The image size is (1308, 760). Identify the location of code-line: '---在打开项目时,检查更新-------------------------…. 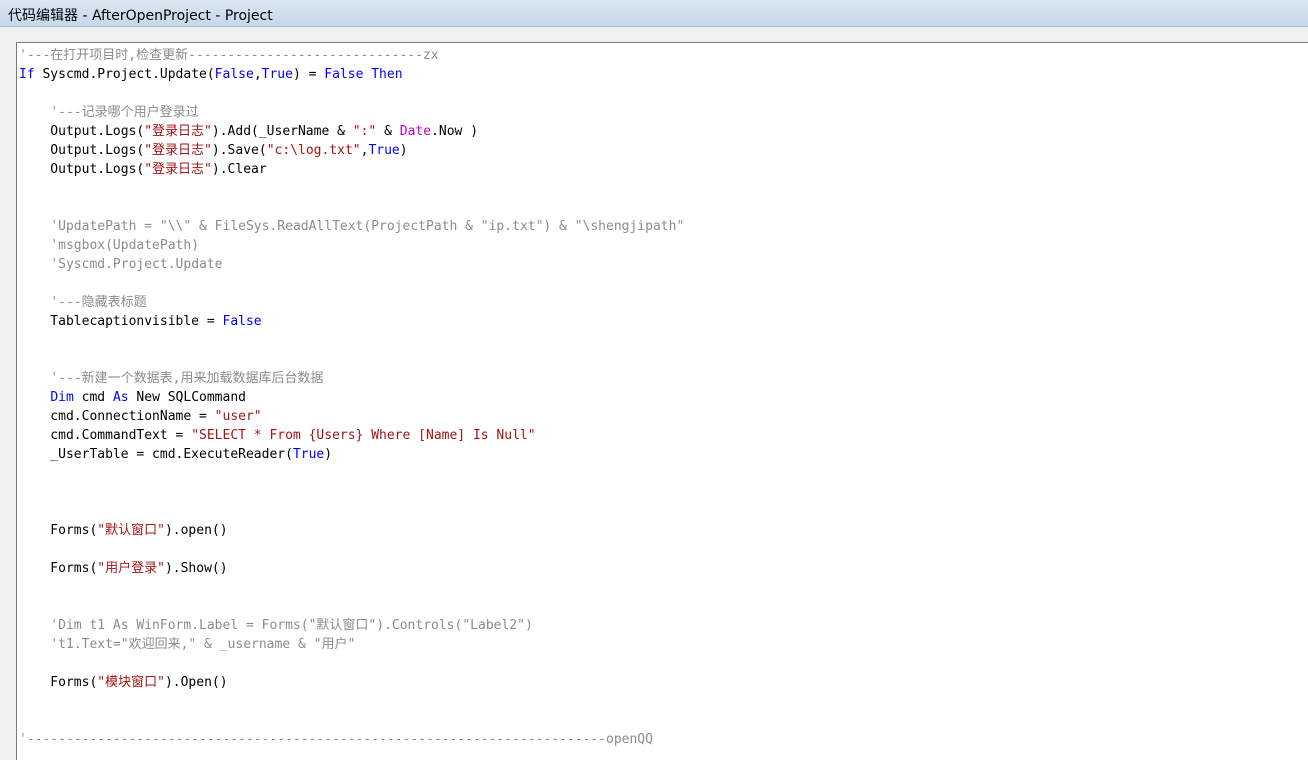
(351, 55).